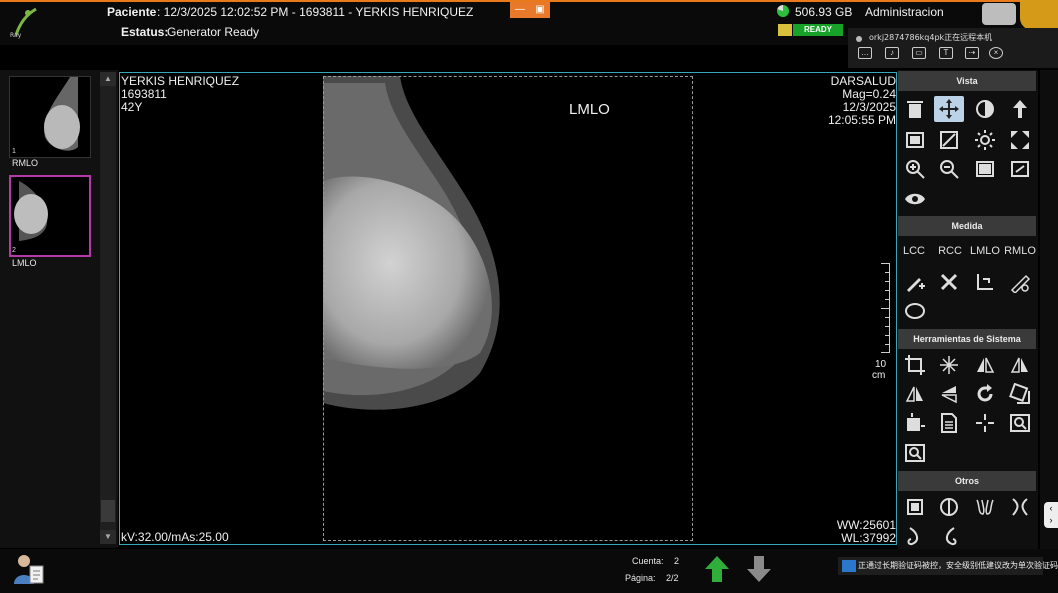  Describe the element at coordinates (949, 507) in the screenshot. I see `split-circle-icon` at that location.